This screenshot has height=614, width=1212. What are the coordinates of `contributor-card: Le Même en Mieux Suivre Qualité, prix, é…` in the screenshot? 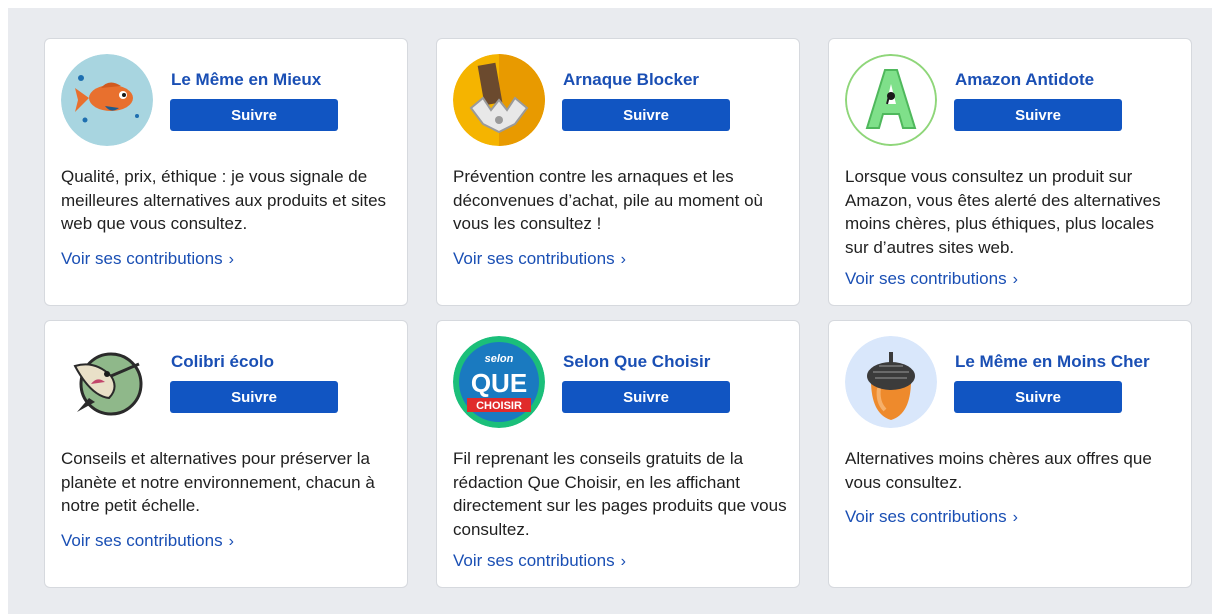 It's located at (226, 172).